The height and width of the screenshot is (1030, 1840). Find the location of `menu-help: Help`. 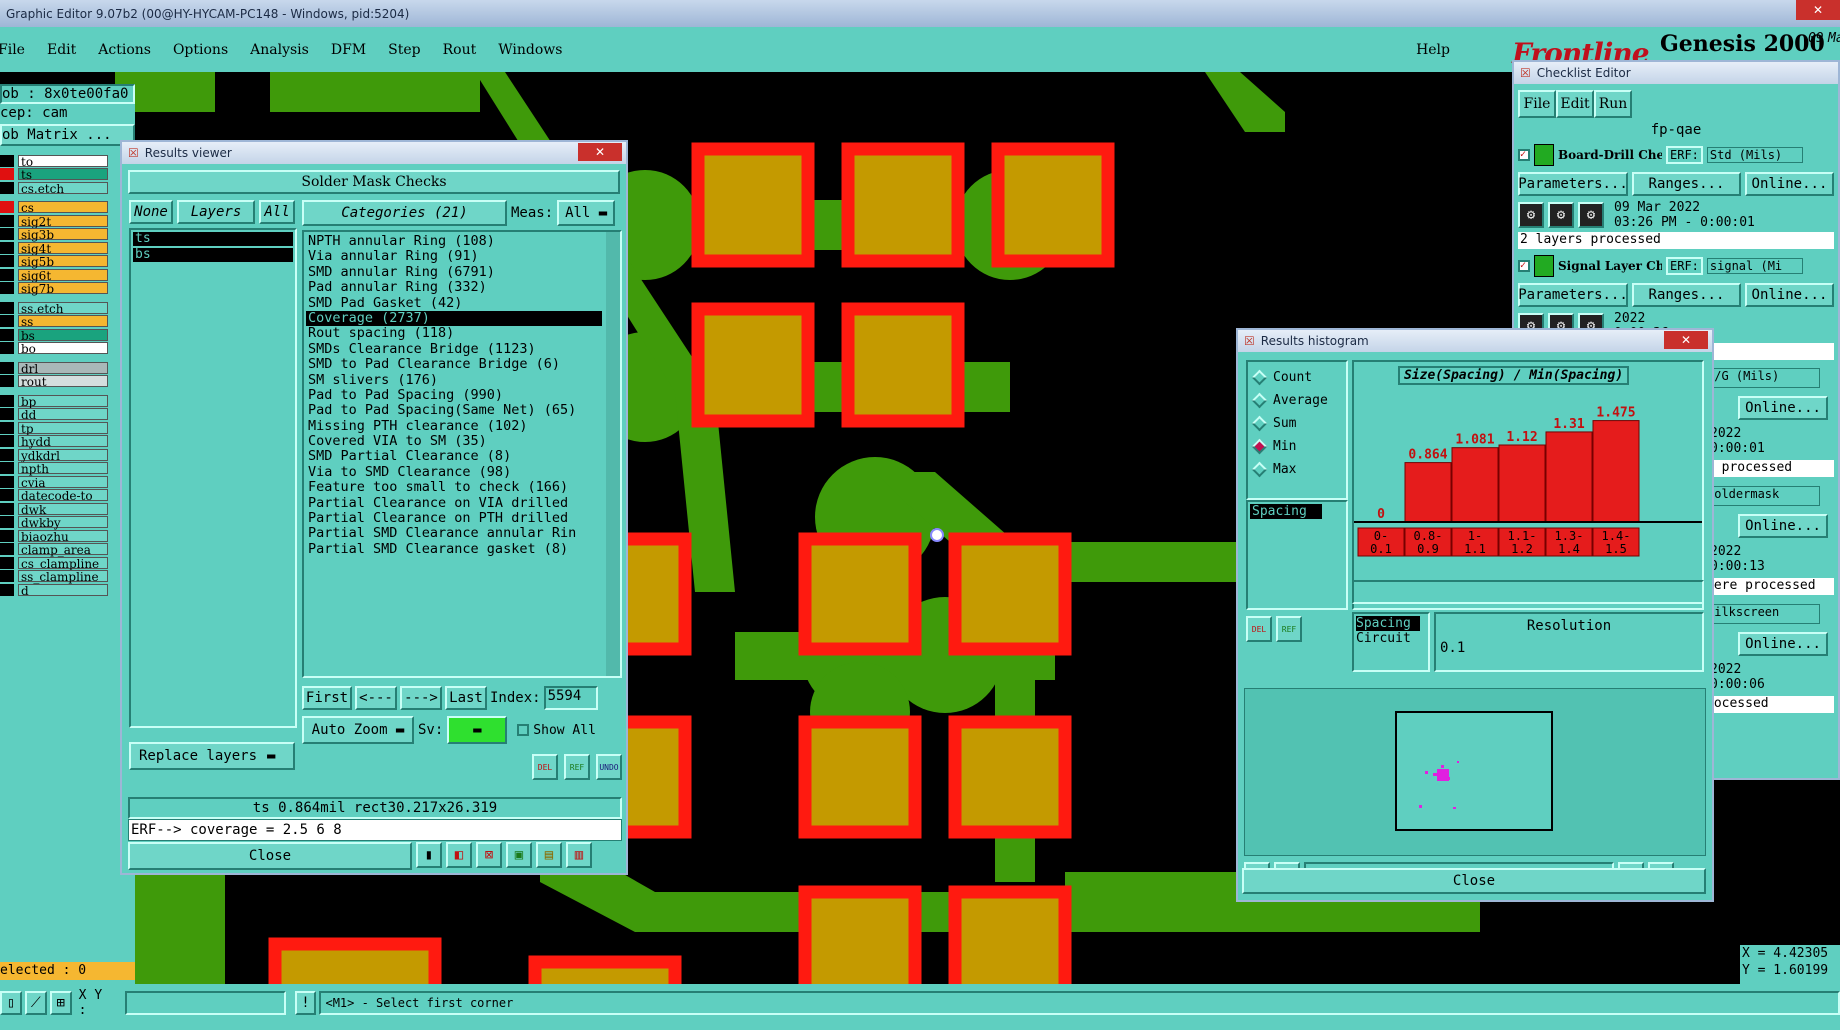

menu-help: Help is located at coordinates (1433, 50).